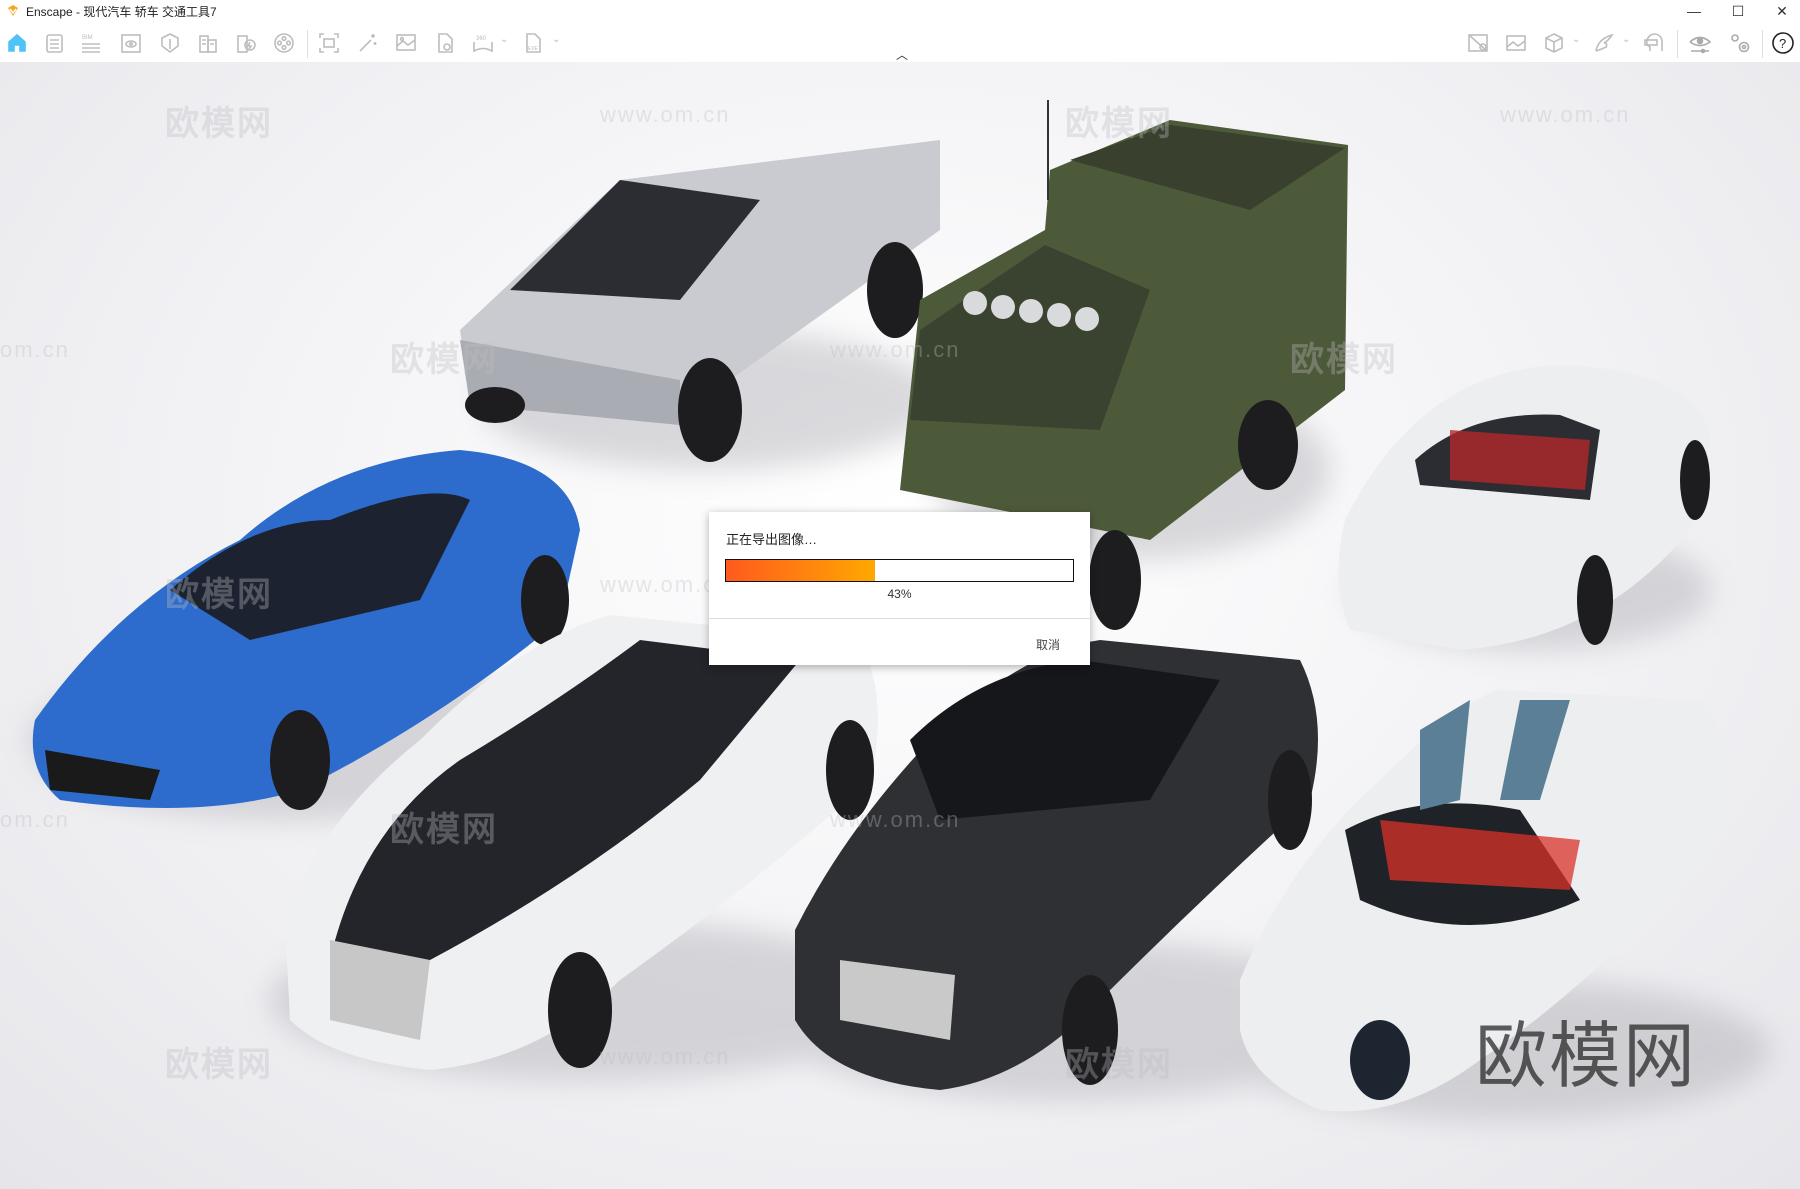  Describe the element at coordinates (1694, 11) in the screenshot. I see `minimize-button: —` at that location.